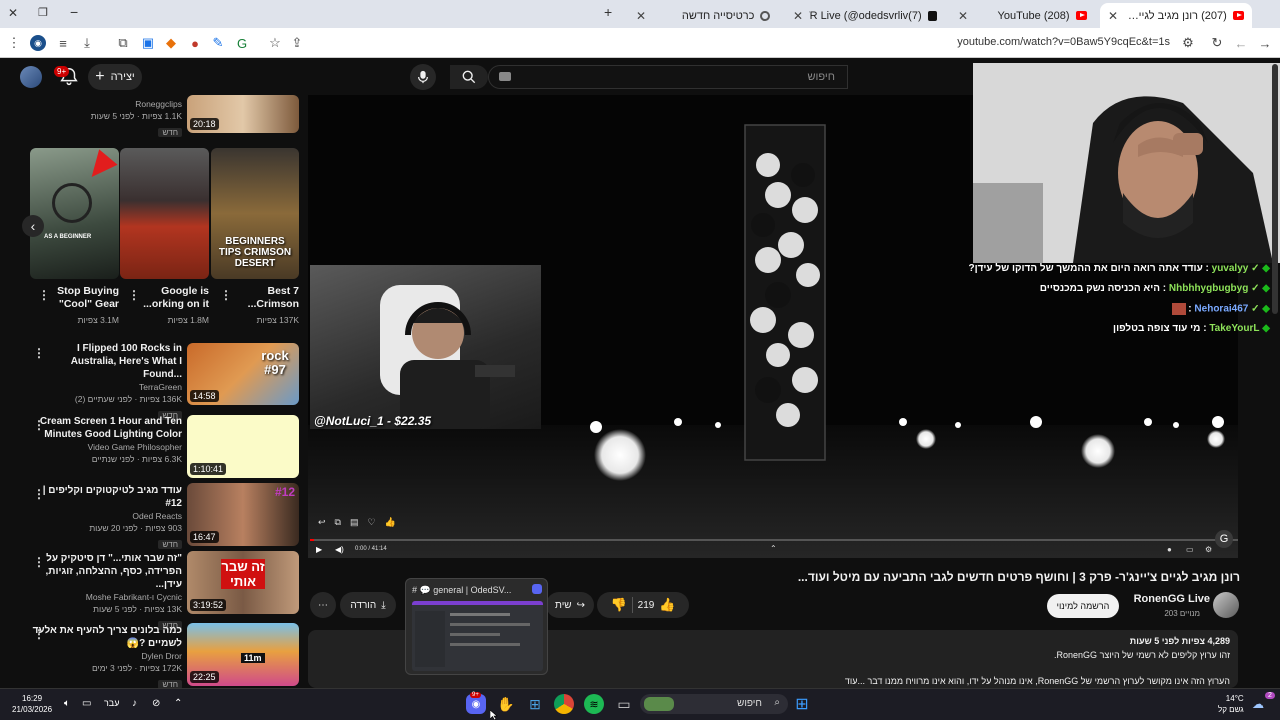 The image size is (1280, 720). I want to click on network-icon: ▭, so click(86, 703).